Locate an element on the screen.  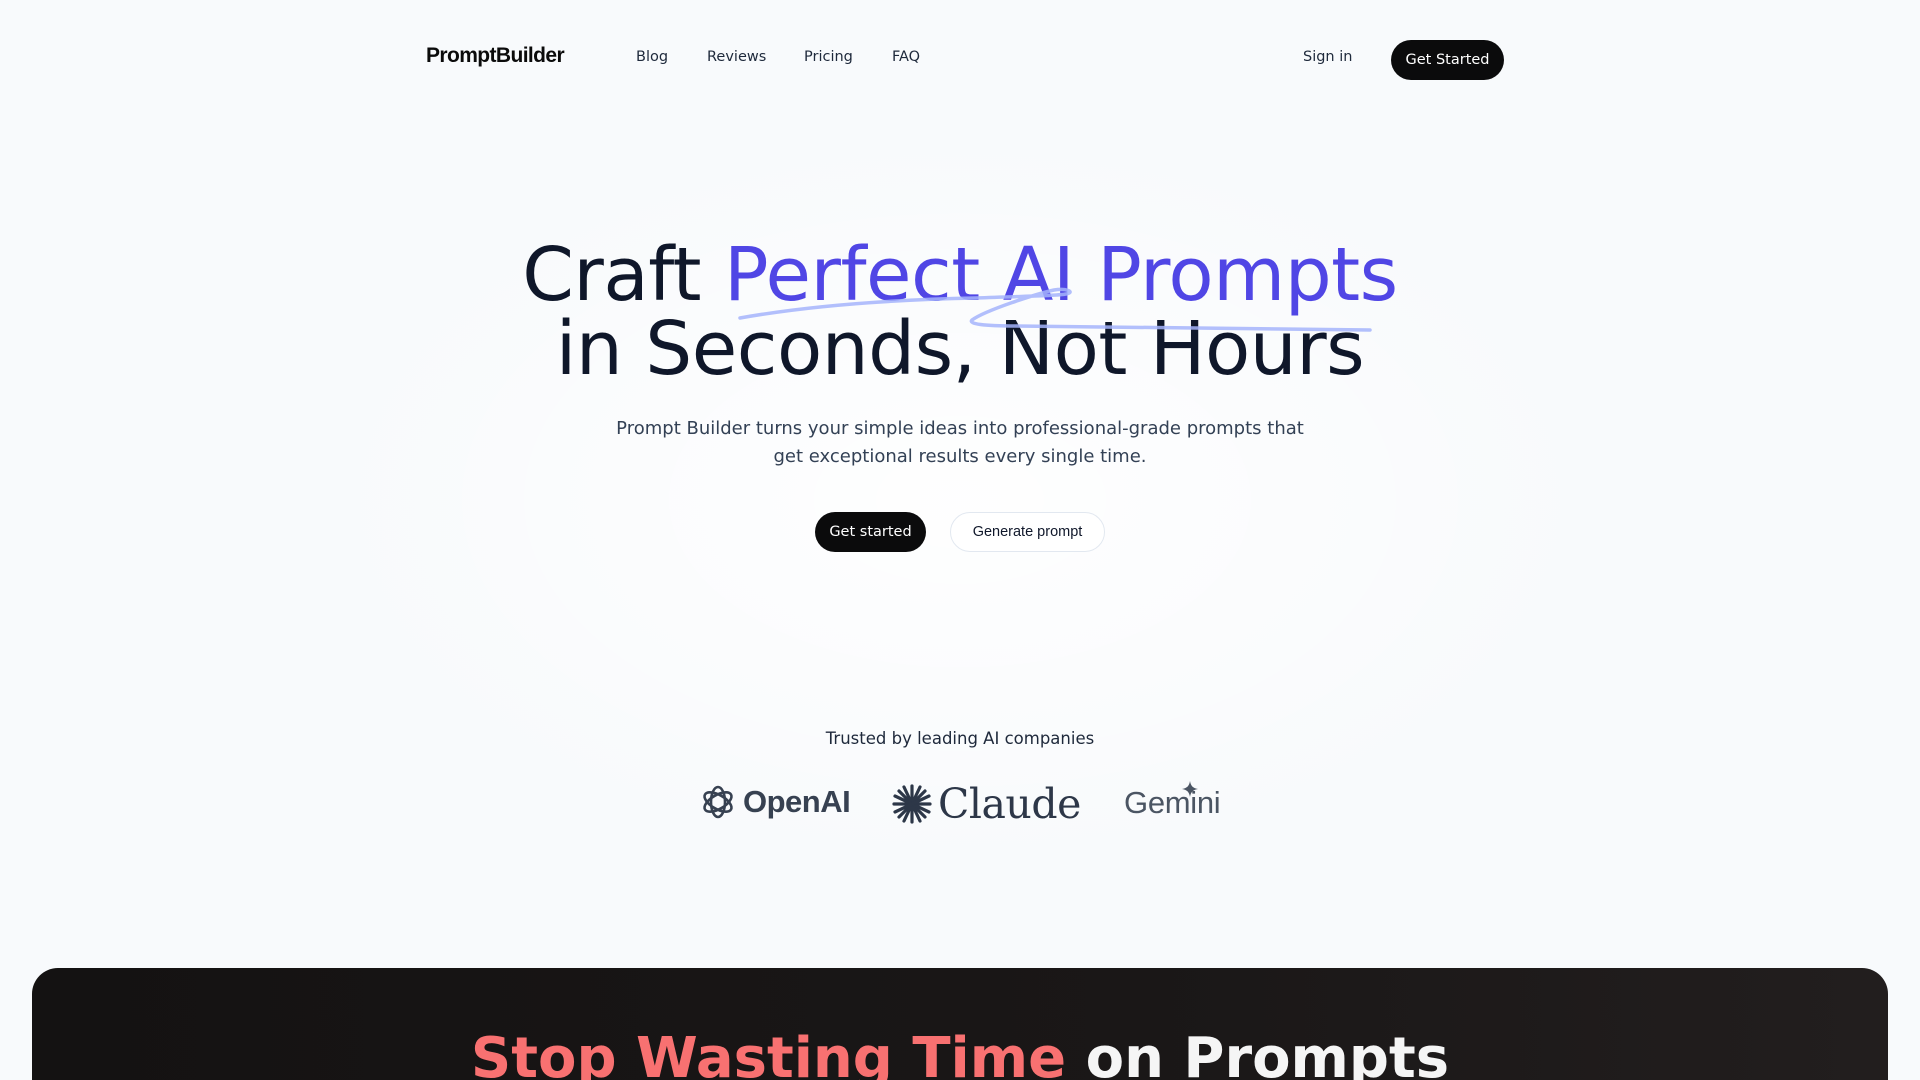
claude-logo: Claude is located at coordinates (986, 804).